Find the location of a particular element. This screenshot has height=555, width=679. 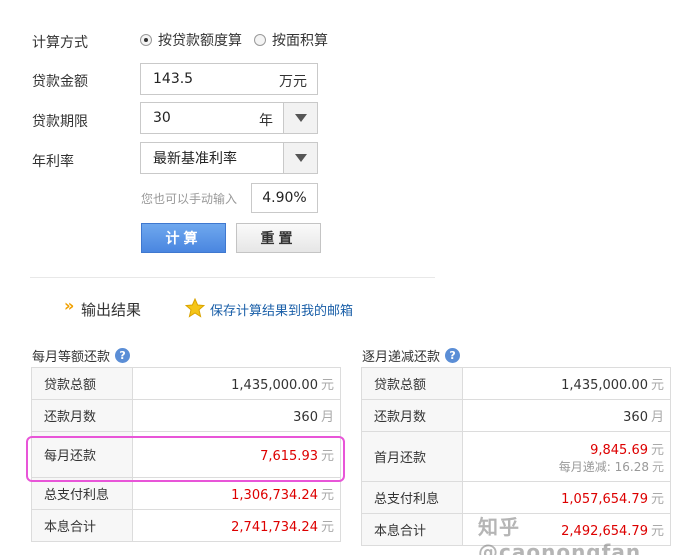

radio-by-area-label: 按面积算 is located at coordinates (300, 41).